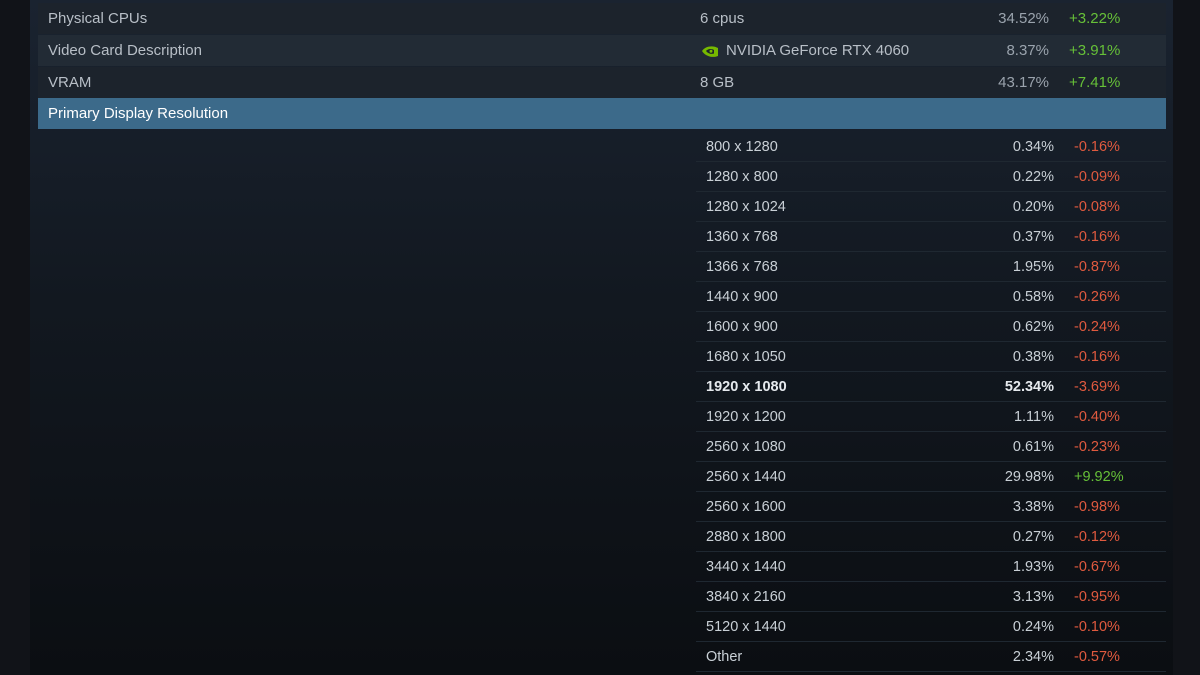  I want to click on resolution-row: 2560 x 1600 3.38% -0.98%, so click(931, 507).